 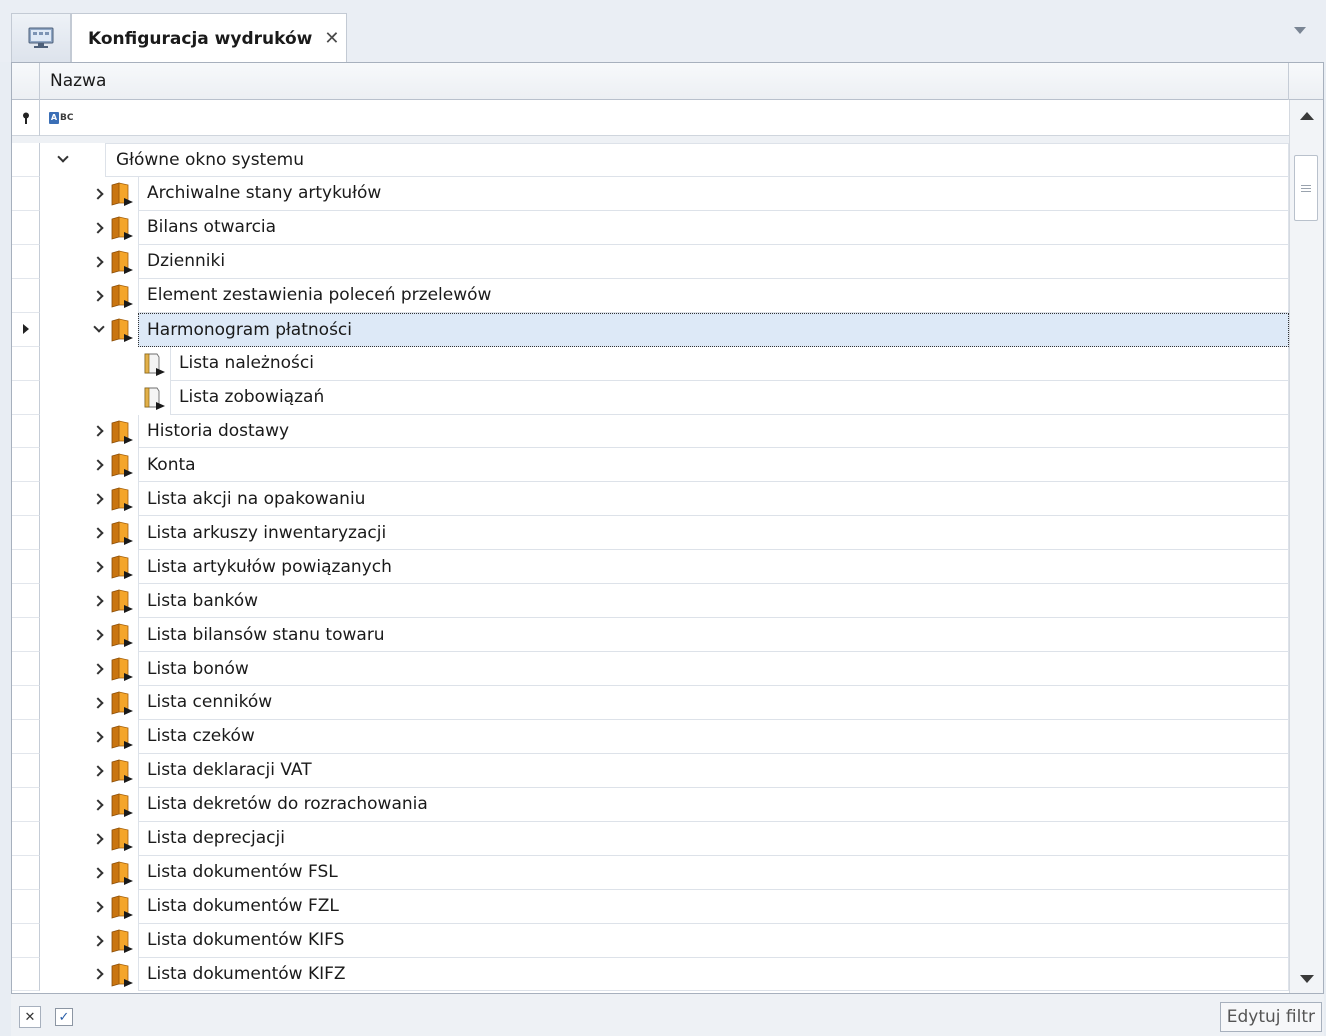 I want to click on tree-row: Lista dekretów do rozrachowania, so click(x=650, y=804).